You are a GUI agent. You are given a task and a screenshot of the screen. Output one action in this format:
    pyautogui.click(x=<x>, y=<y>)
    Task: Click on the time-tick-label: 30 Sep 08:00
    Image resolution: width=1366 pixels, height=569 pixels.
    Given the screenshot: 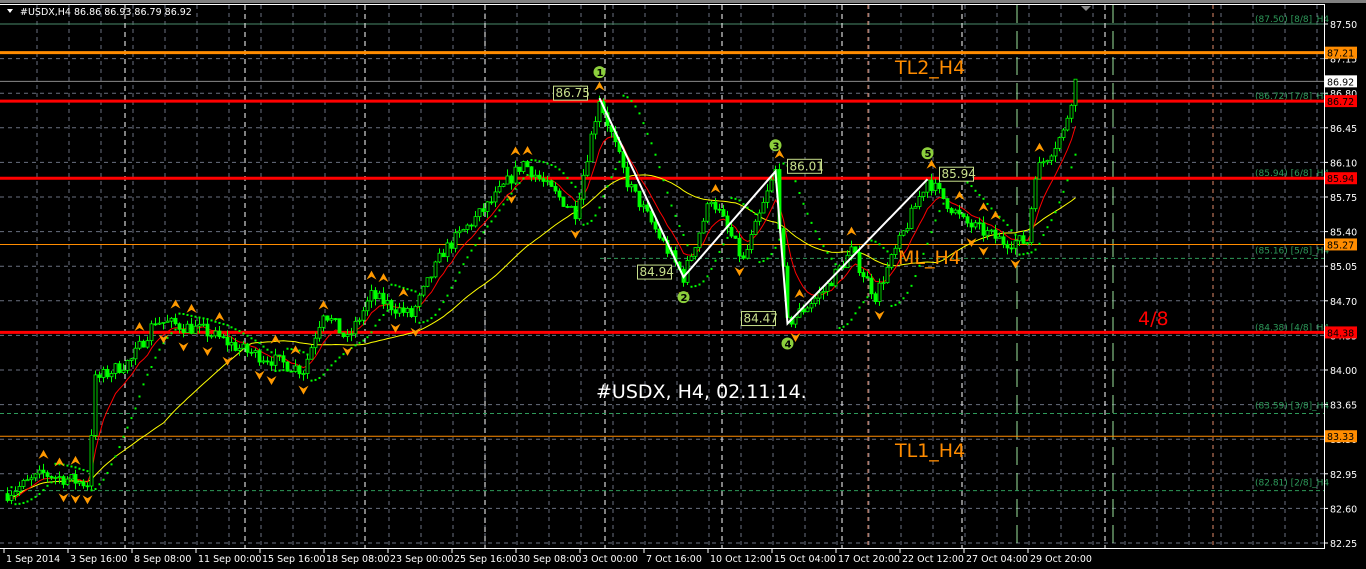 What is the action you would take?
    pyautogui.click(x=549, y=559)
    